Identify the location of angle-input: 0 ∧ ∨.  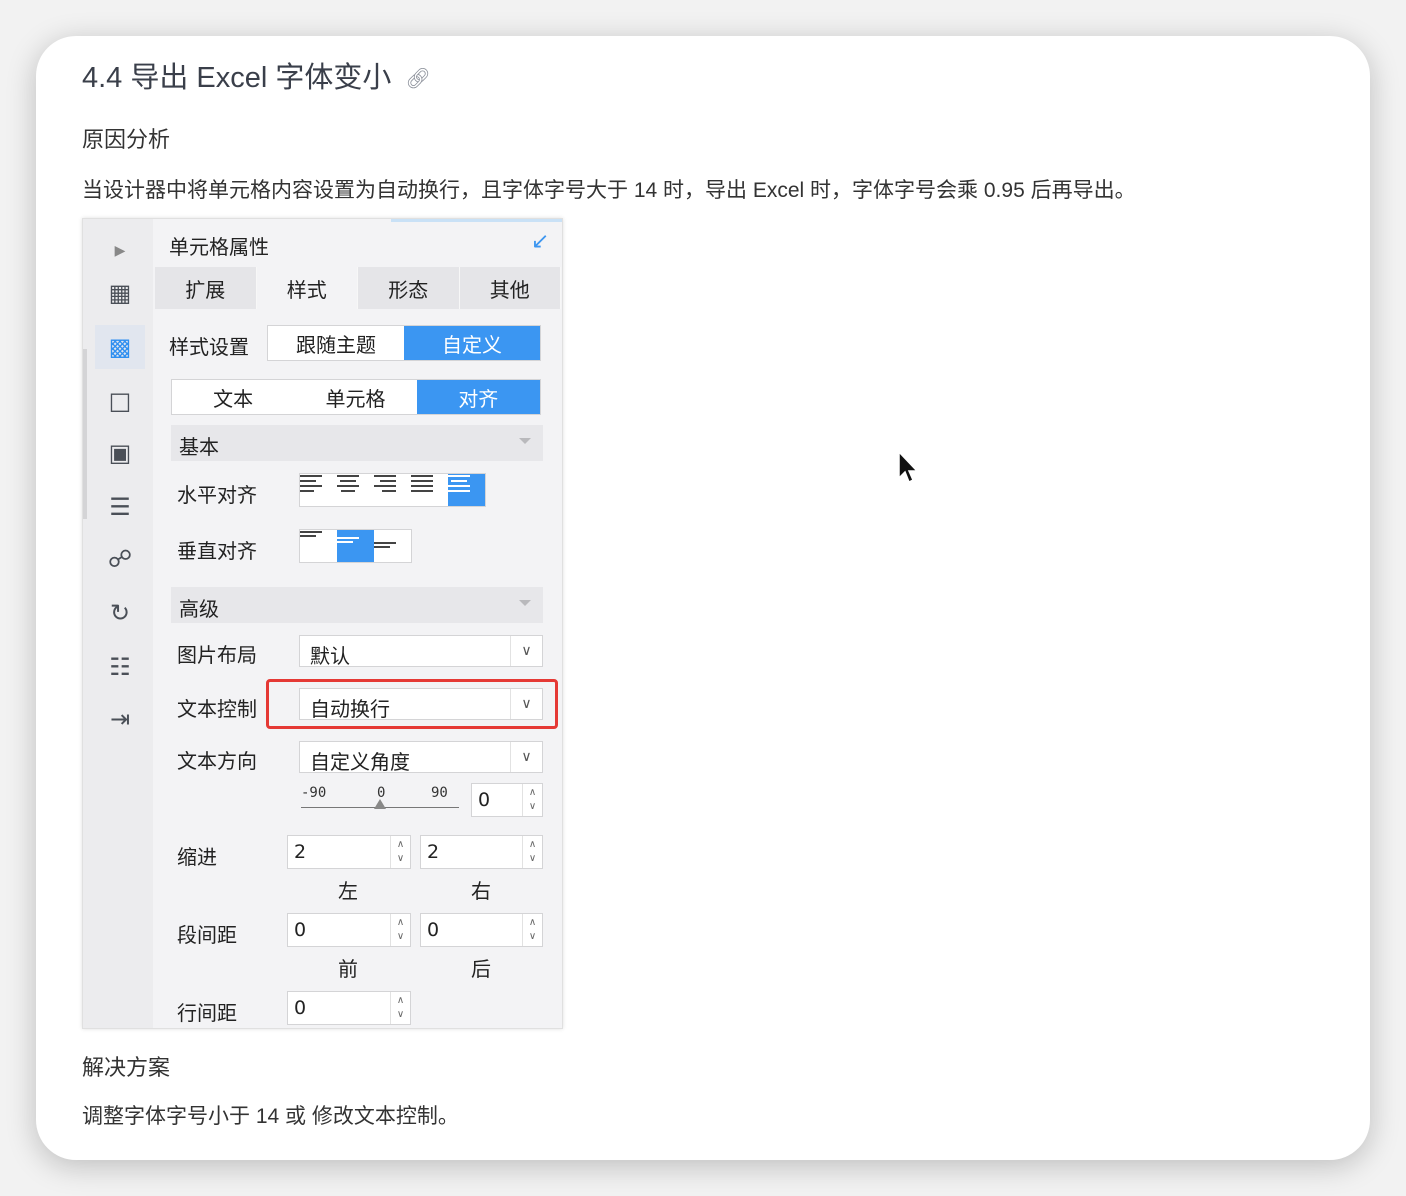
(507, 800).